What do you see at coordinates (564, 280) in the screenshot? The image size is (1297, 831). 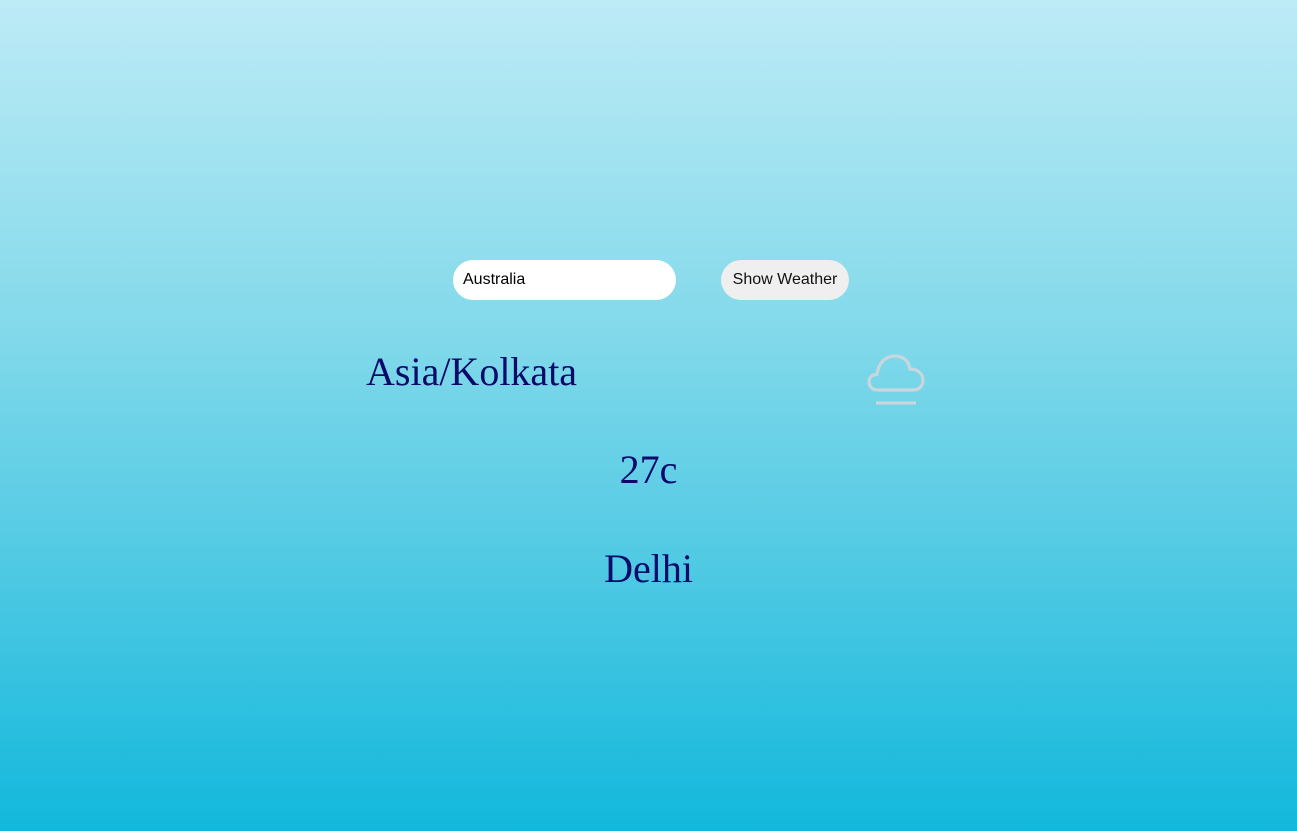 I see `city-search-input` at bounding box center [564, 280].